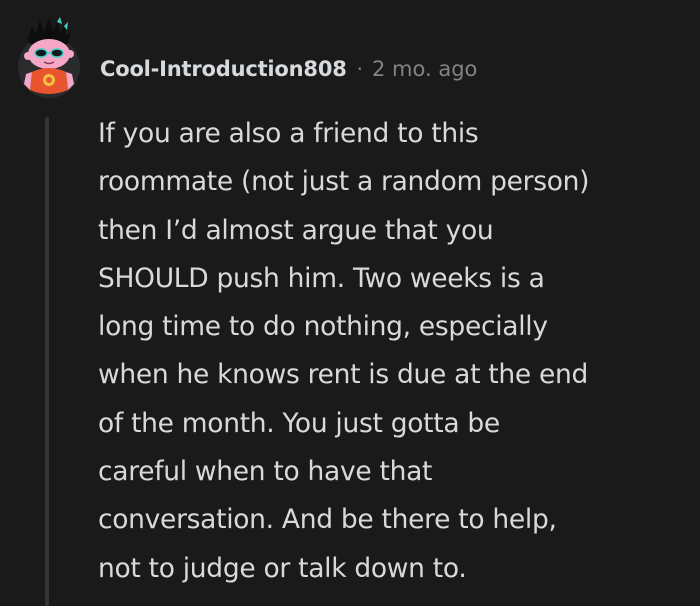 The height and width of the screenshot is (606, 700). I want to click on comment-meta: Cool-Introduction808 · 2 mo. ago, so click(288, 69).